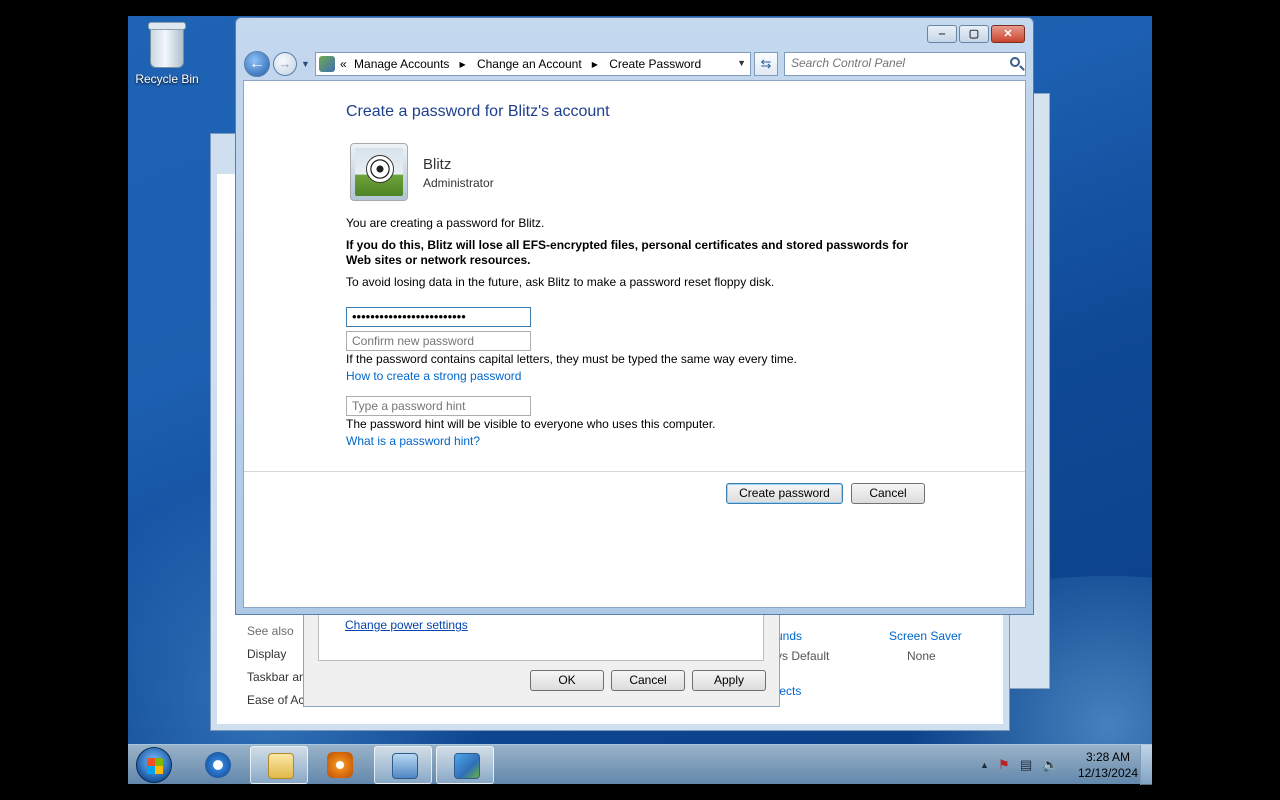 The image size is (1280, 800). What do you see at coordinates (406, 625) in the screenshot?
I see `change-power-settings-link: Change power settings` at bounding box center [406, 625].